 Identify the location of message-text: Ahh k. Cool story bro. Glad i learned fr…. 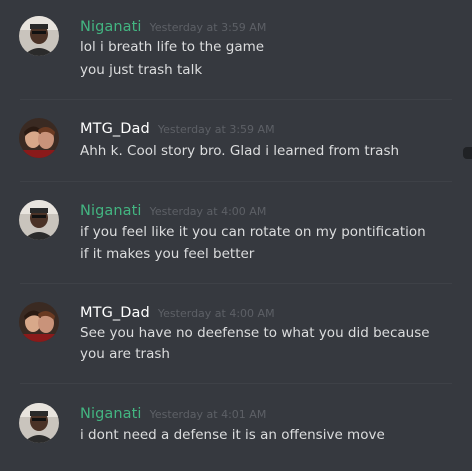
(240, 151).